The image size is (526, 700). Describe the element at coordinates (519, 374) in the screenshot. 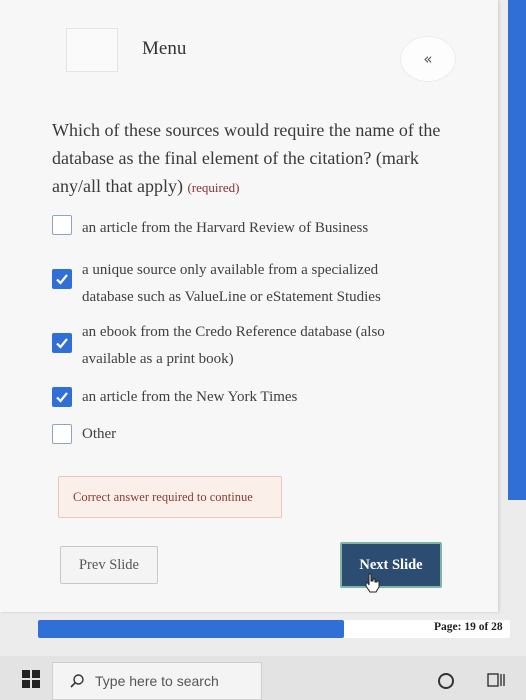

I see `side-indicator-dot` at that location.